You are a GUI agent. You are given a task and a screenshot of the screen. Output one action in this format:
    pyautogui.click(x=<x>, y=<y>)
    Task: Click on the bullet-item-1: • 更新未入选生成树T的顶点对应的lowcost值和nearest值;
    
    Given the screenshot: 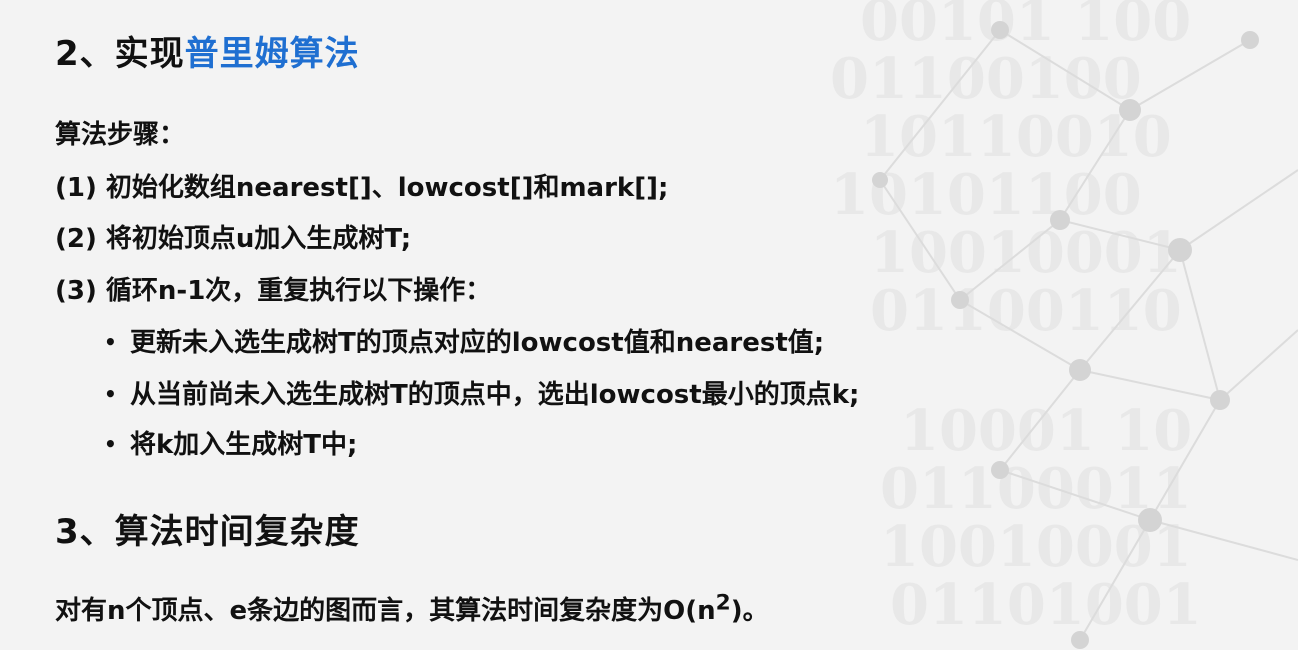 What is the action you would take?
    pyautogui.click(x=464, y=340)
    